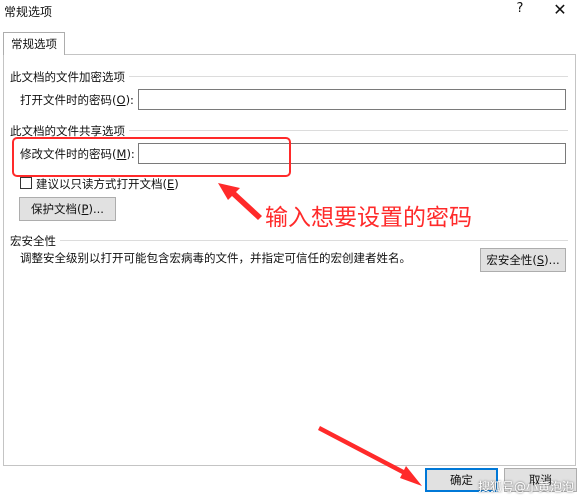 The width and height of the screenshot is (581, 500). What do you see at coordinates (34, 43) in the screenshot?
I see `tab-general-options: 常规选项` at bounding box center [34, 43].